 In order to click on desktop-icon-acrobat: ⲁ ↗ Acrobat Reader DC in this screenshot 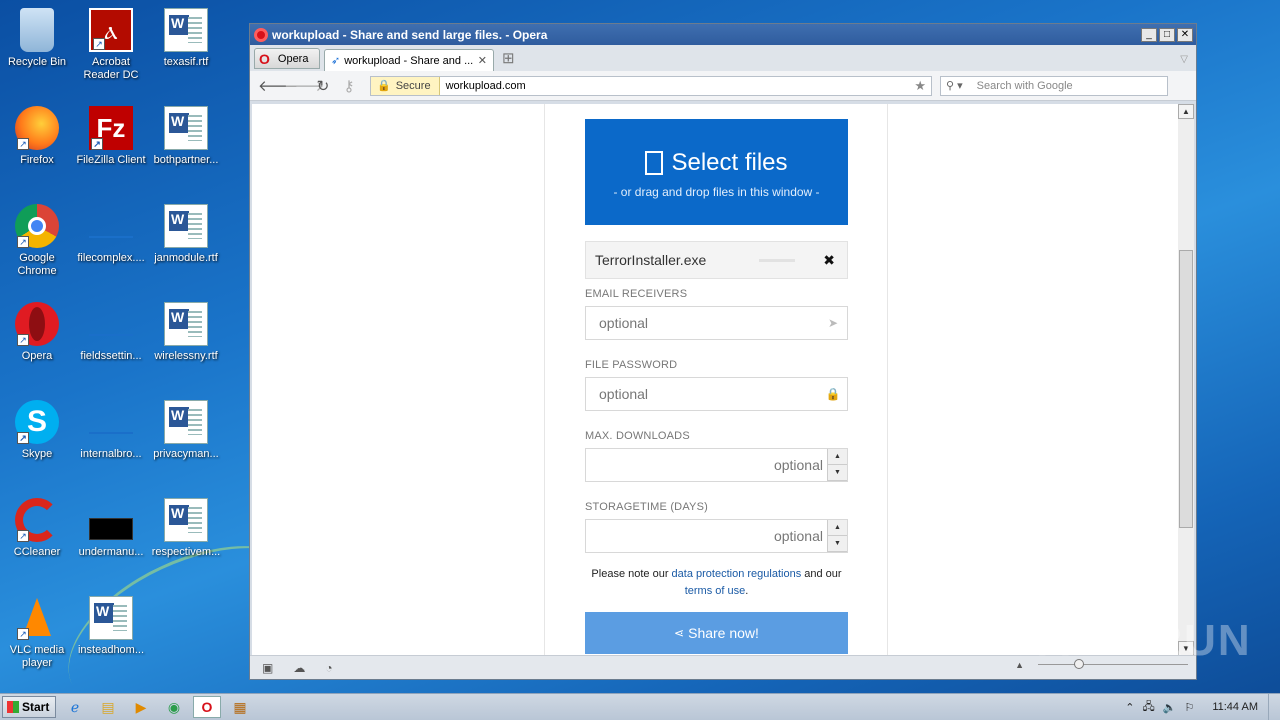, I will do `click(111, 45)`.